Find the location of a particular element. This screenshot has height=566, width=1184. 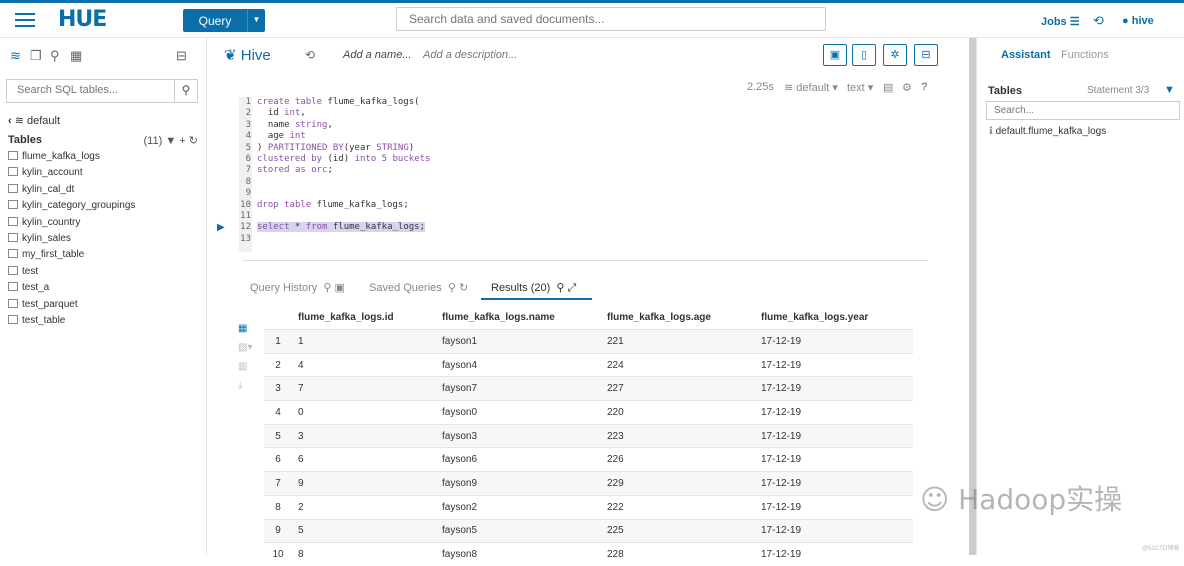

download-icon: ⤓ is located at coordinates (248, 385).